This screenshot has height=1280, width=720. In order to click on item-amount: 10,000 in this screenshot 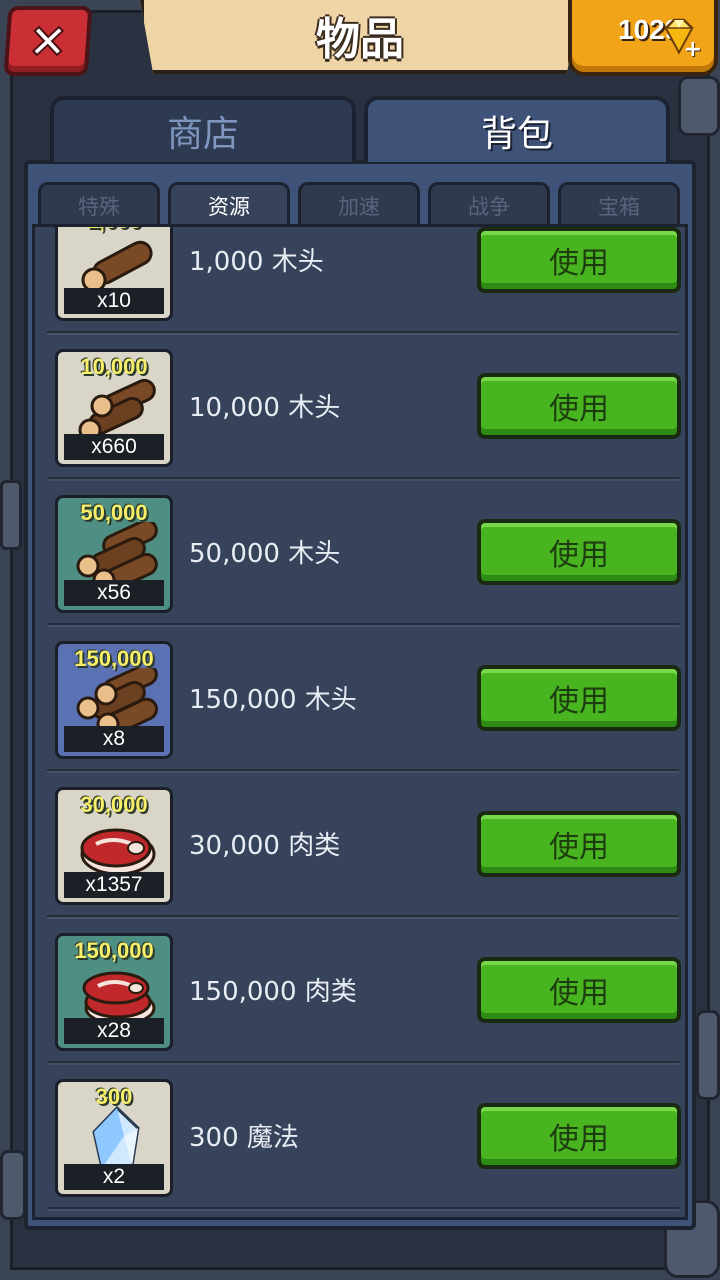, I will do `click(114, 366)`.